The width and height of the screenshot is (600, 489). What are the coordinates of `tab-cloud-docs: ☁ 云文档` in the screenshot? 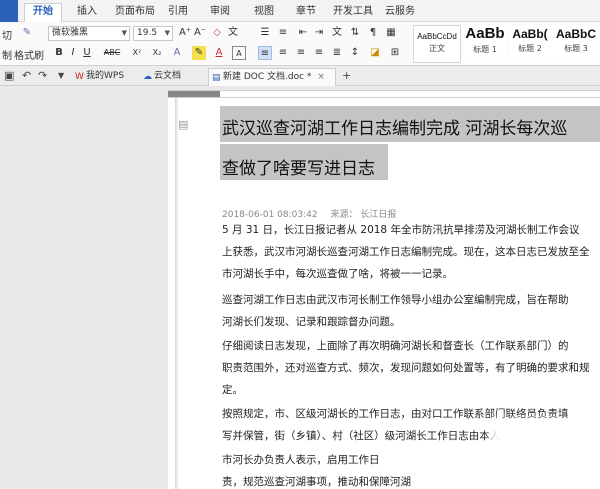 It's located at (172, 77).